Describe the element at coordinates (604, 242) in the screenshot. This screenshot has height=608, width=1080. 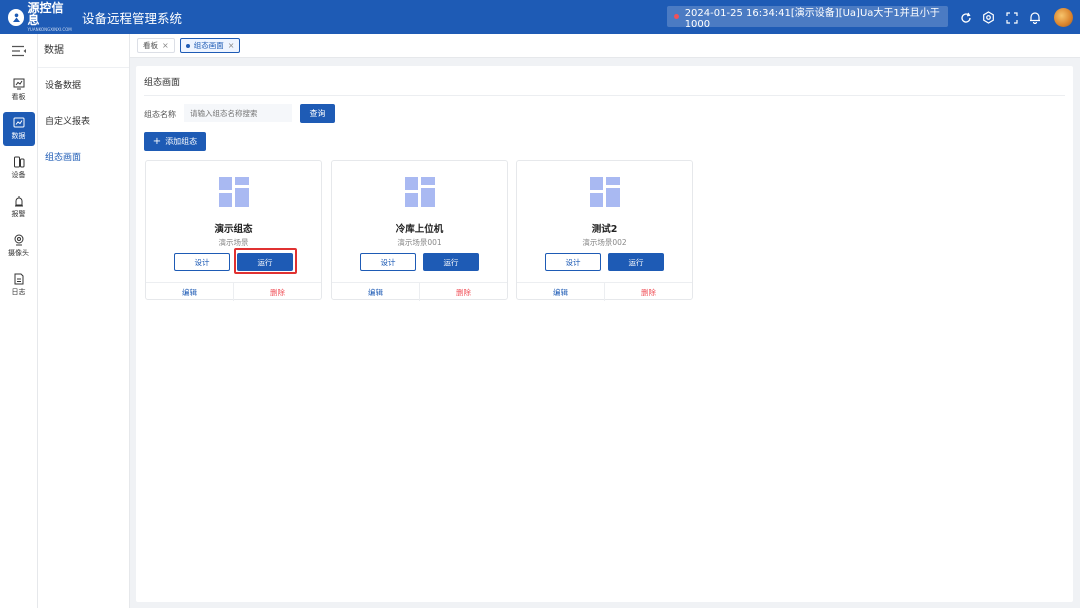
I see `card-desc: 演示场景002` at that location.